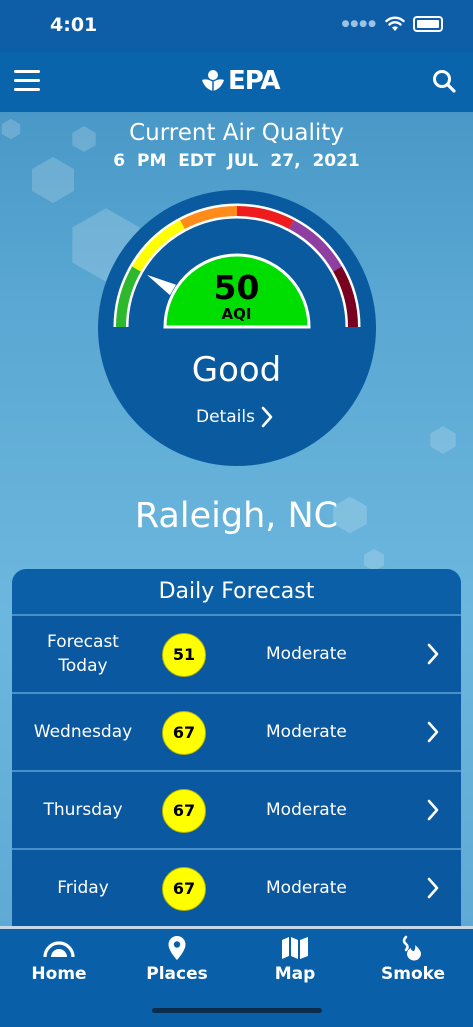 This screenshot has width=473, height=1027. I want to click on tab-places: Places, so click(177, 959).